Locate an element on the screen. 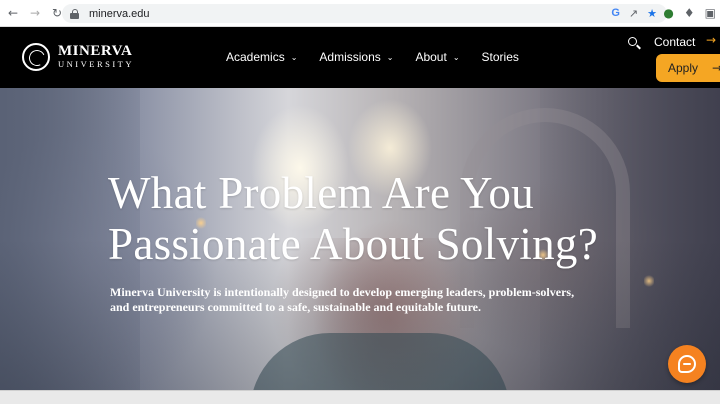 The image size is (720, 404). nav-about: About ⌄ is located at coordinates (437, 57).